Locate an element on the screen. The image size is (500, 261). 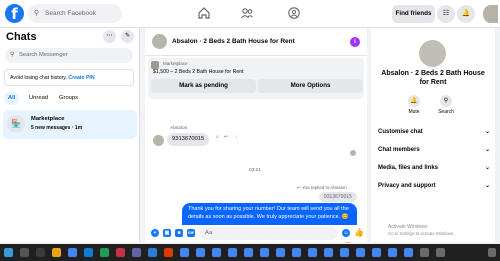
new-message-icon: ✎ is located at coordinates (127, 36).